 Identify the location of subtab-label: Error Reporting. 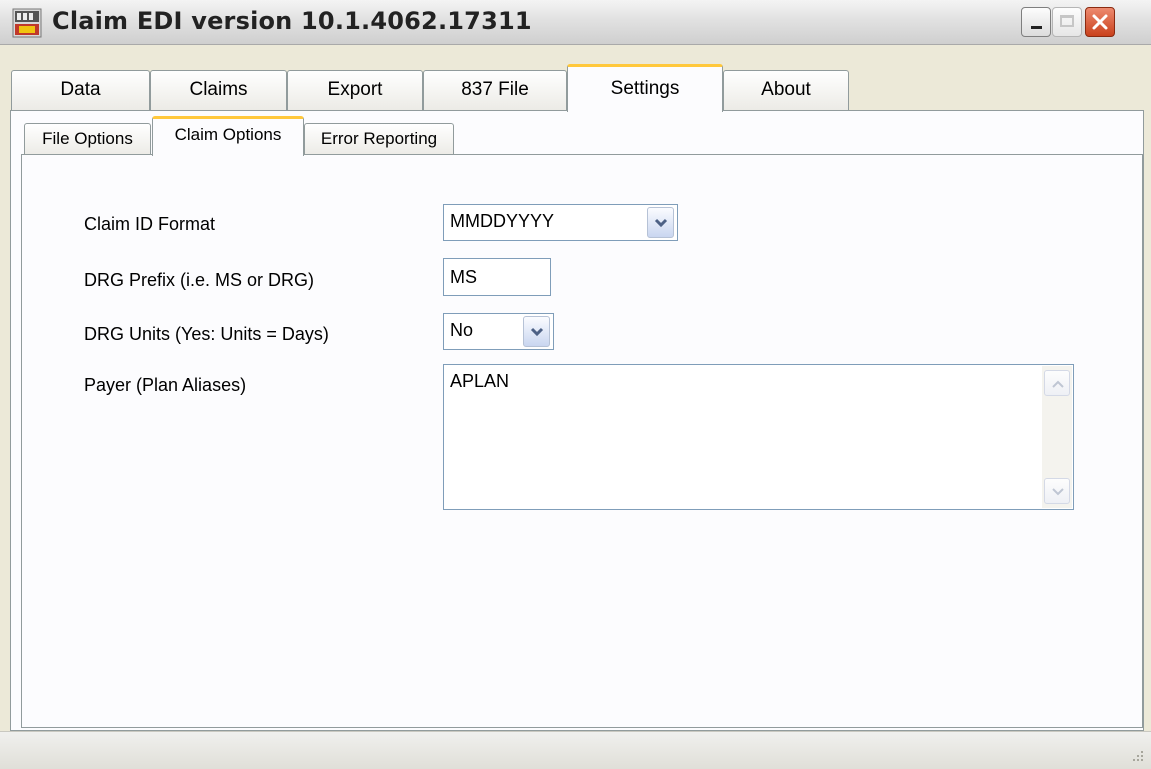
(379, 138).